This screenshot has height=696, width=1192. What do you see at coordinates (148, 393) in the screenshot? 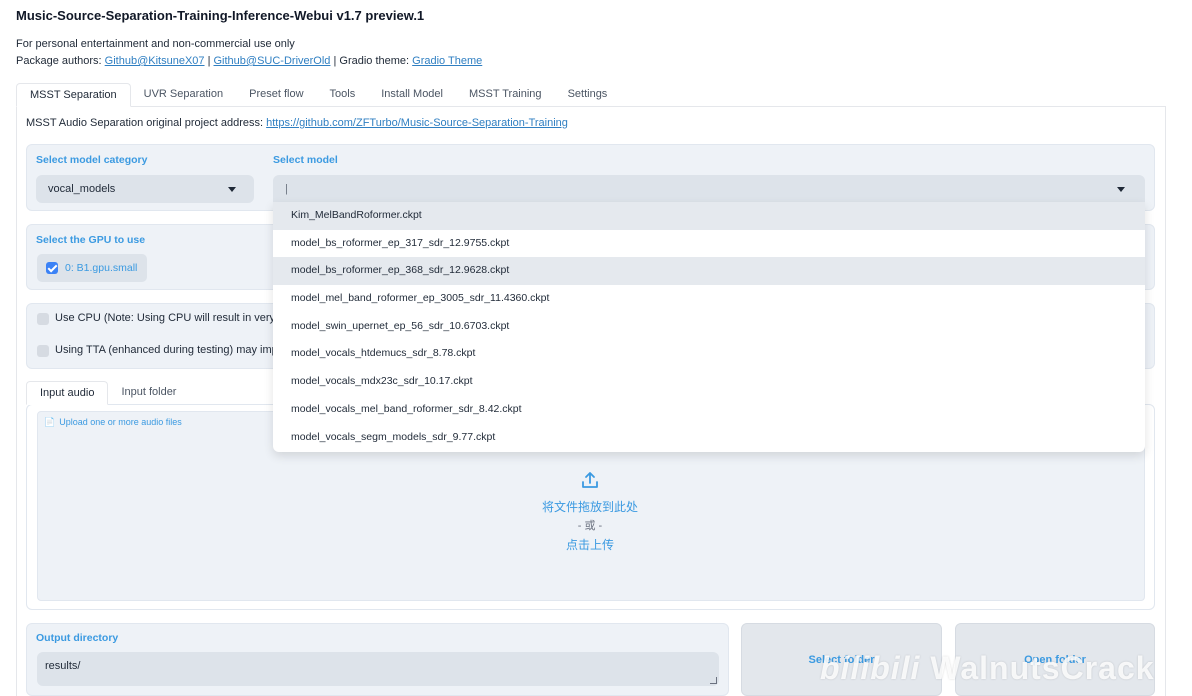
I see `tab-input-folder: Input folder` at bounding box center [148, 393].